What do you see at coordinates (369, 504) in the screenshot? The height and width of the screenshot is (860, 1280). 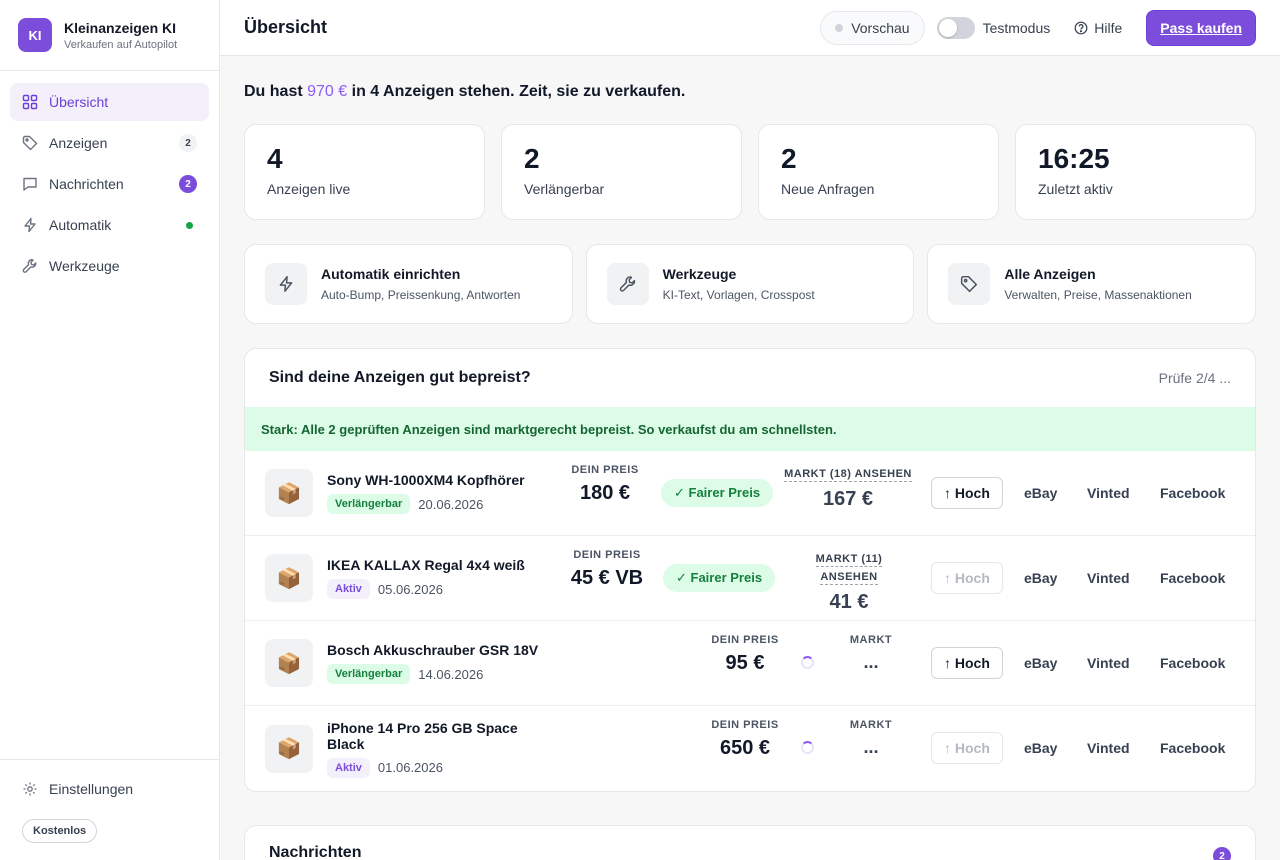 I see `status-badge: Verlängerbar` at bounding box center [369, 504].